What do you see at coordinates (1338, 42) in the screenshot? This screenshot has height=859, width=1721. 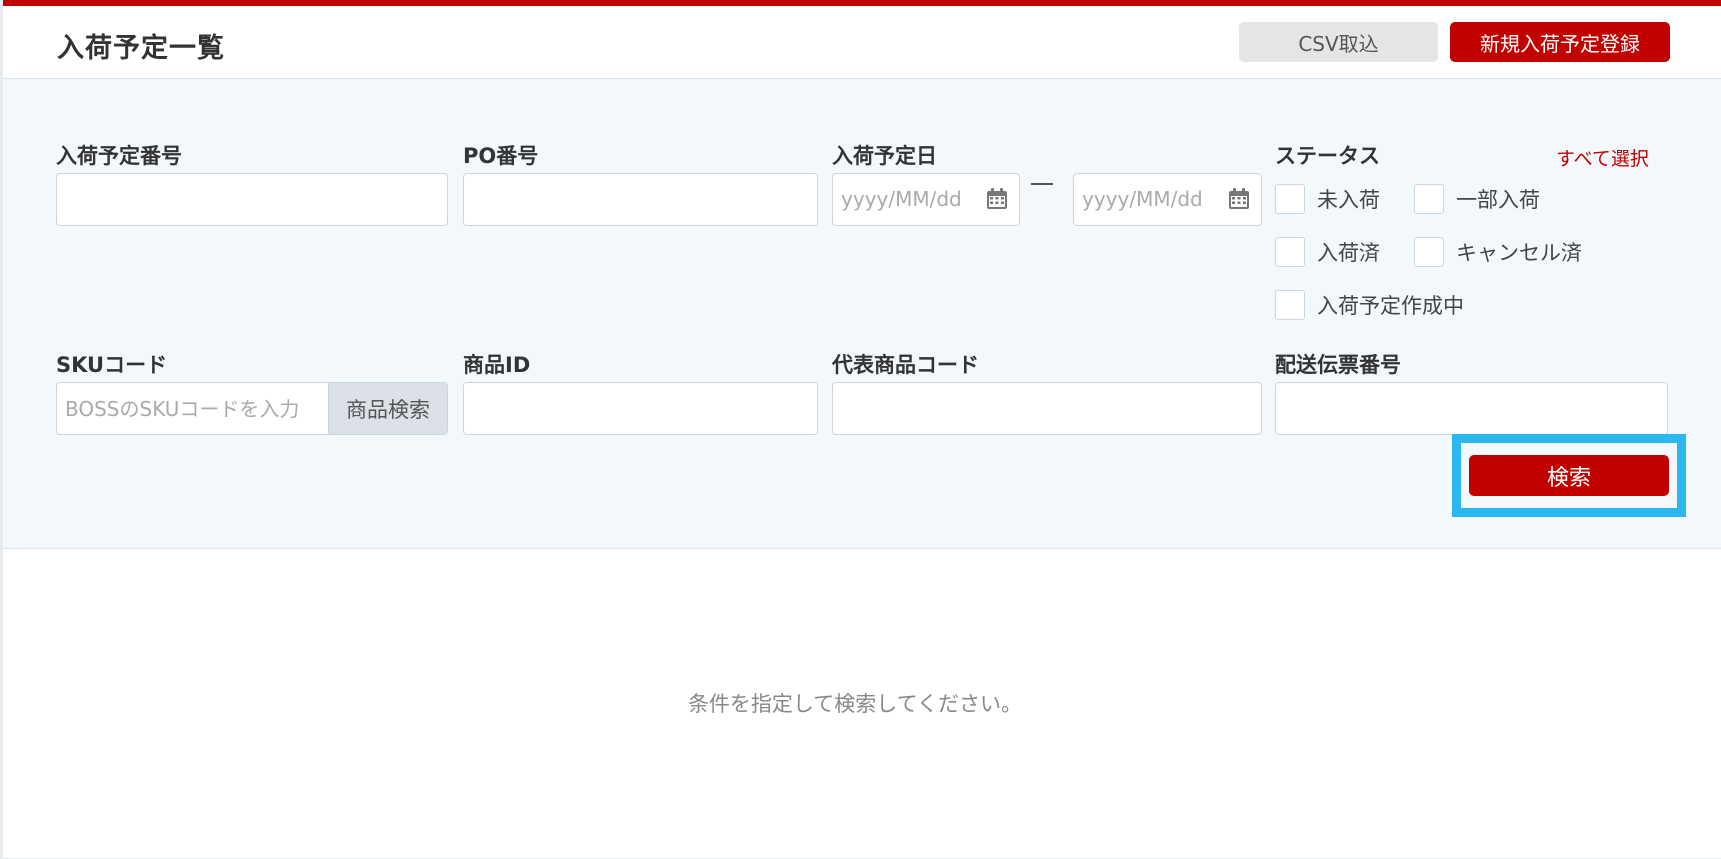 I see `csv-import-button: CSV取込` at bounding box center [1338, 42].